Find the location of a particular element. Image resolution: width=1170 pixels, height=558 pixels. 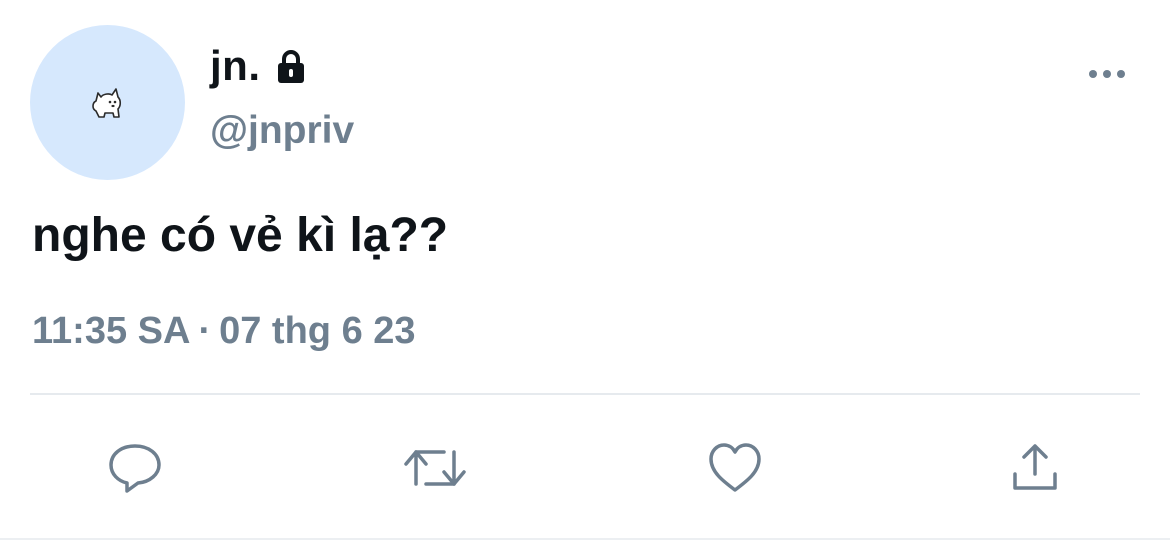

avatar is located at coordinates (107, 102).